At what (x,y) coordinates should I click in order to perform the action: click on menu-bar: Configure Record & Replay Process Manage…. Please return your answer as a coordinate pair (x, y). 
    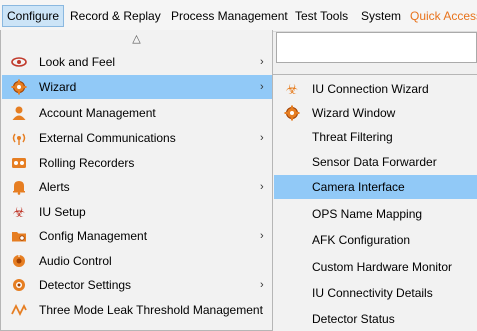
    Looking at the image, I should click on (238, 16).